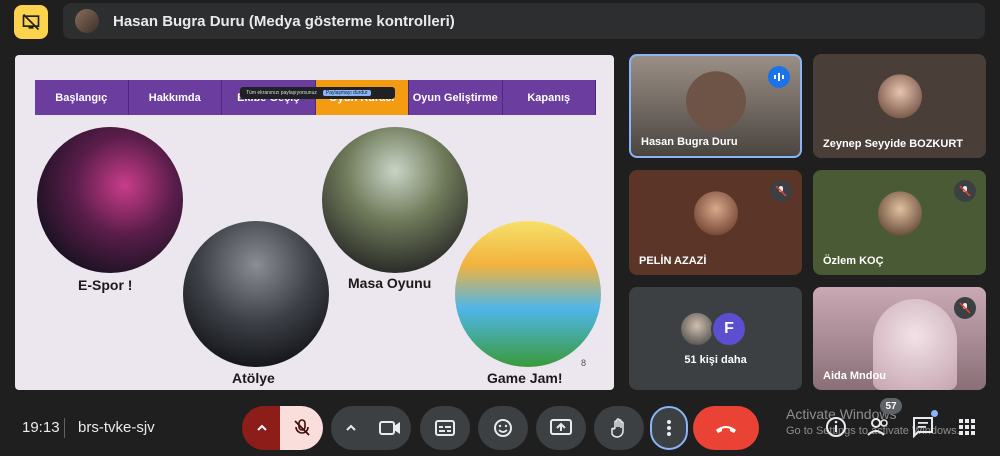  I want to click on emoji-icon, so click(503, 428).